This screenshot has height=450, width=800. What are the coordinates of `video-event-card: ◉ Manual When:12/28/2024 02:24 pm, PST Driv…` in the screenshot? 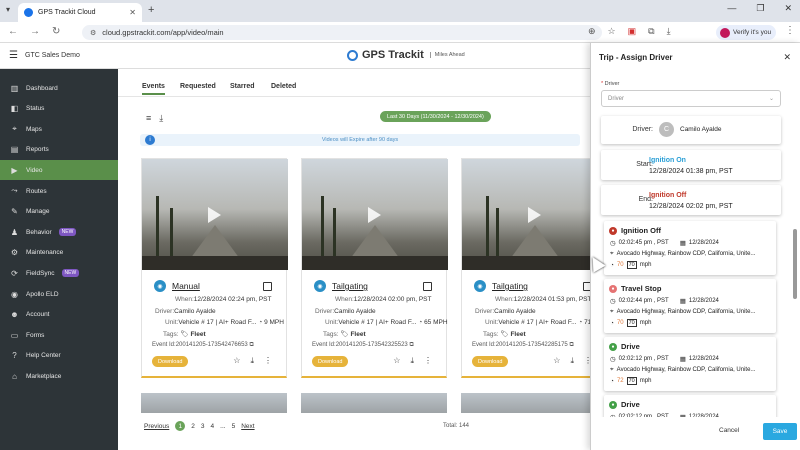 It's located at (214, 268).